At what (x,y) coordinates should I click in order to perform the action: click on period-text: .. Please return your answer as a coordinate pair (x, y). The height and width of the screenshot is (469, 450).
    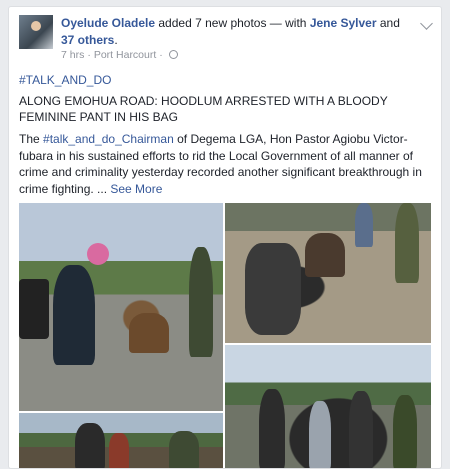
    Looking at the image, I should click on (116, 40).